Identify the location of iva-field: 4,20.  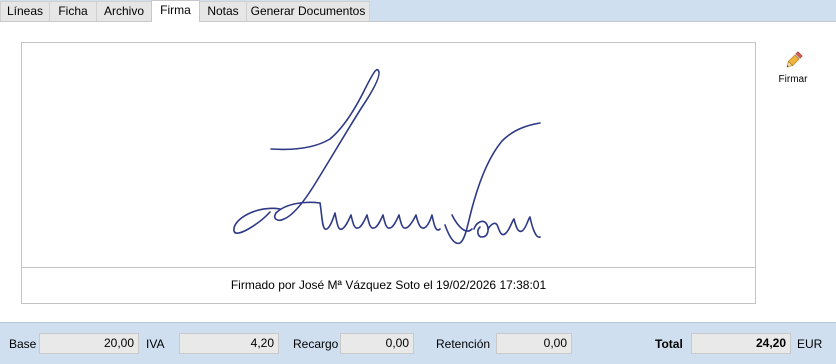
(229, 343).